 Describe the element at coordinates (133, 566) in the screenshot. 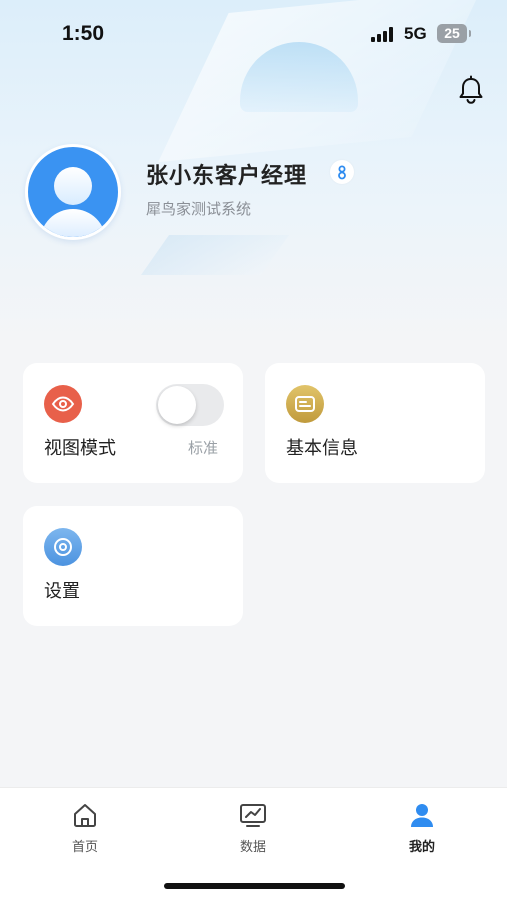

I see `settings-card: 设置` at that location.